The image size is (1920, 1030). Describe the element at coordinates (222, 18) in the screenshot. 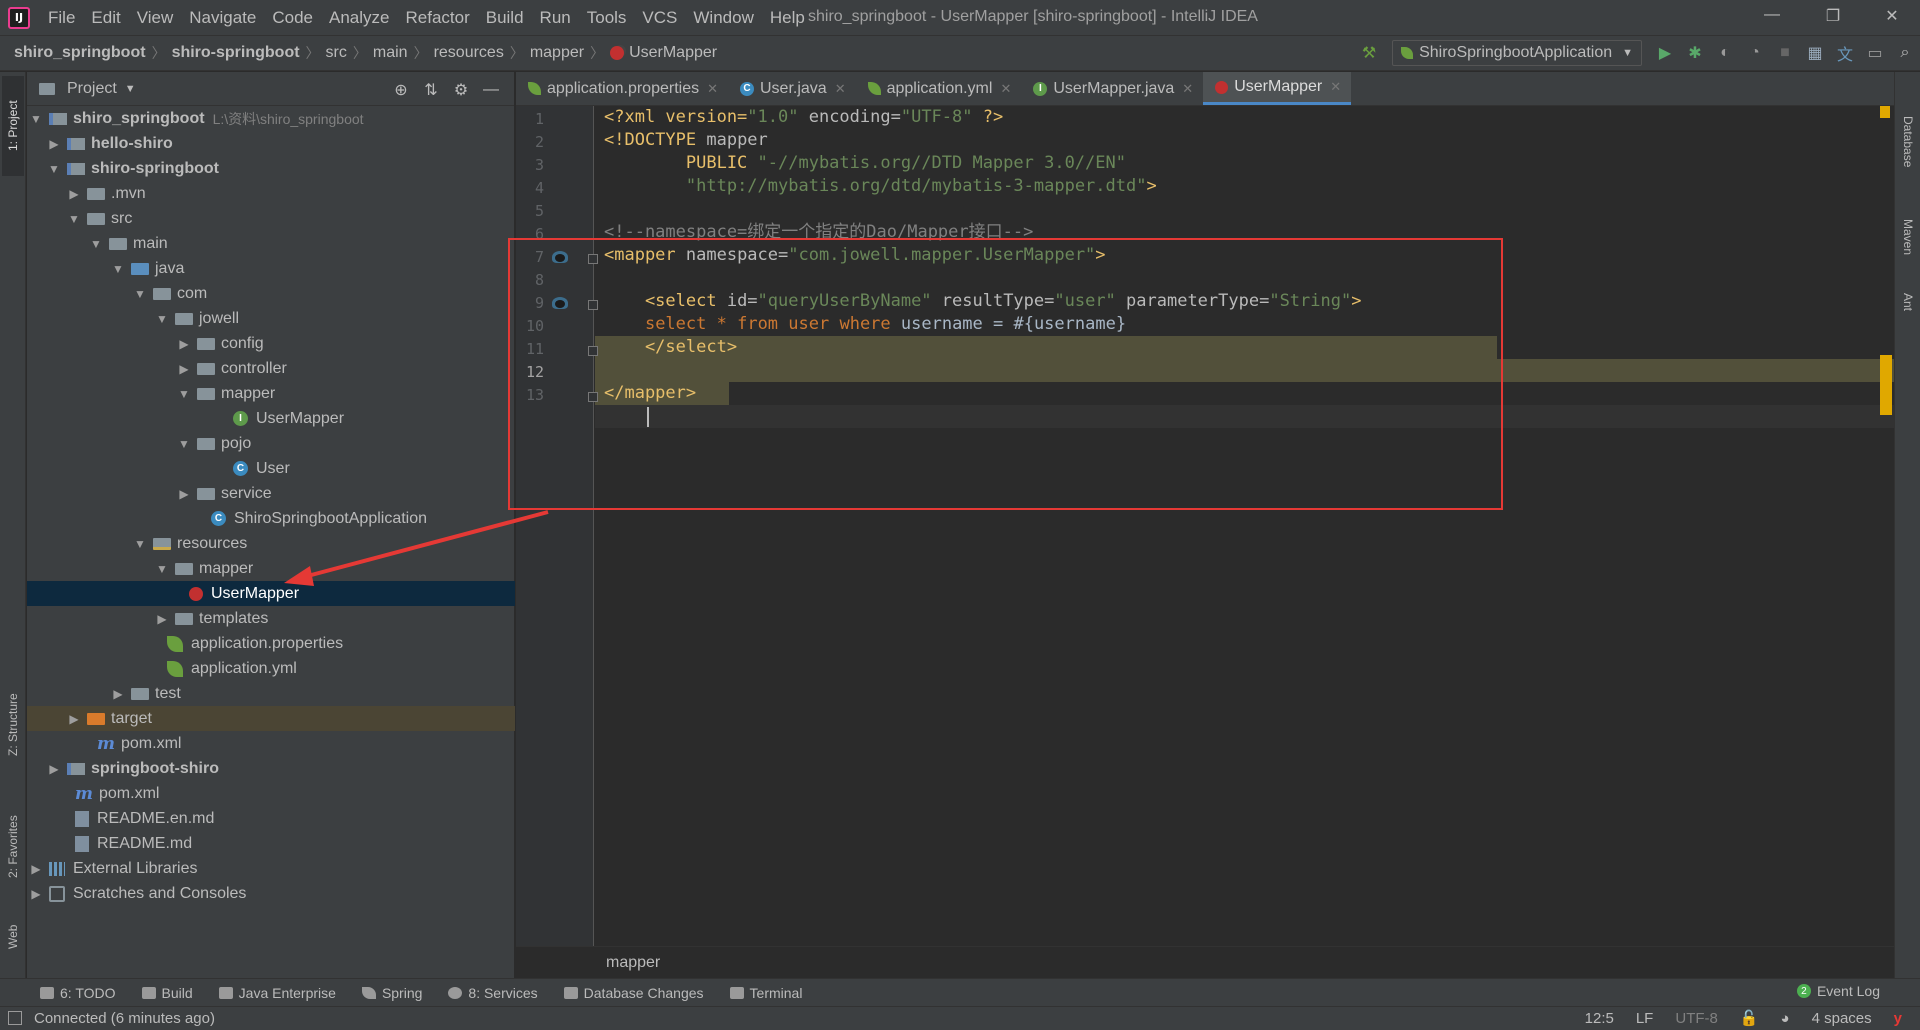

I see `menu-navigate: Navigate` at that location.